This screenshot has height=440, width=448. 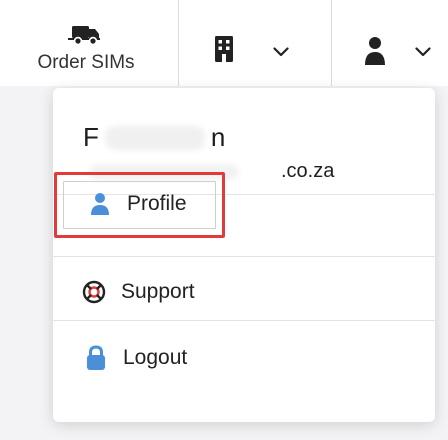 What do you see at coordinates (224, 51) in the screenshot?
I see `building-icon` at bounding box center [224, 51].